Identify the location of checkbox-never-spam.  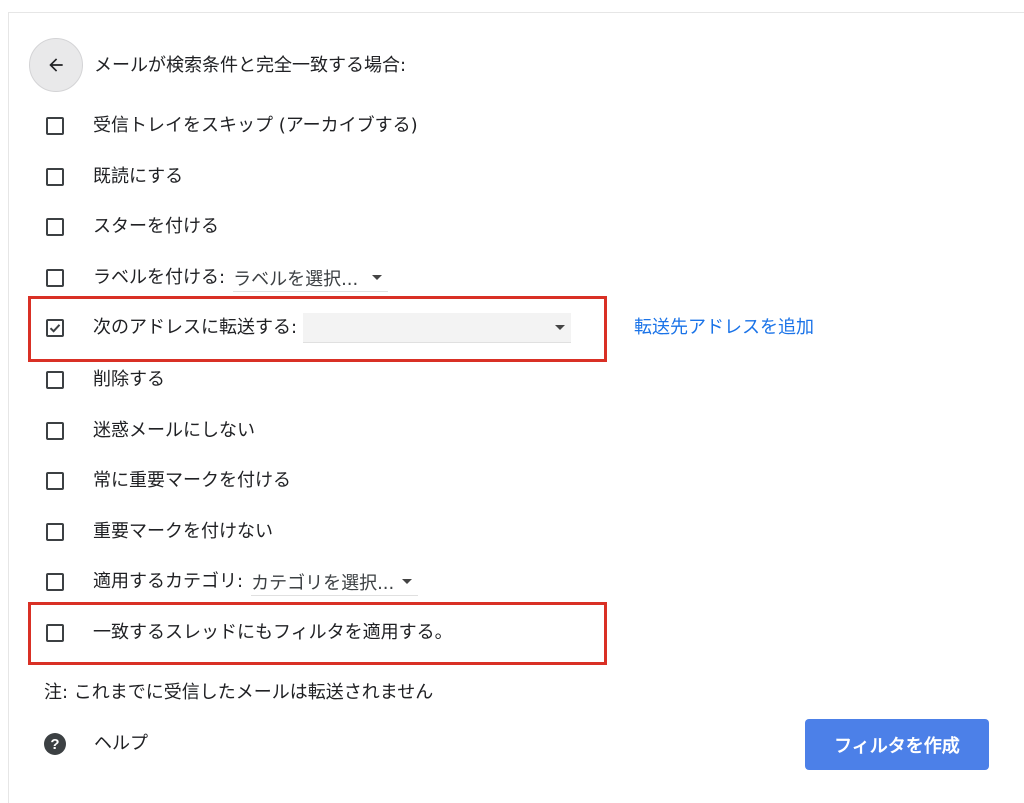
(55, 431).